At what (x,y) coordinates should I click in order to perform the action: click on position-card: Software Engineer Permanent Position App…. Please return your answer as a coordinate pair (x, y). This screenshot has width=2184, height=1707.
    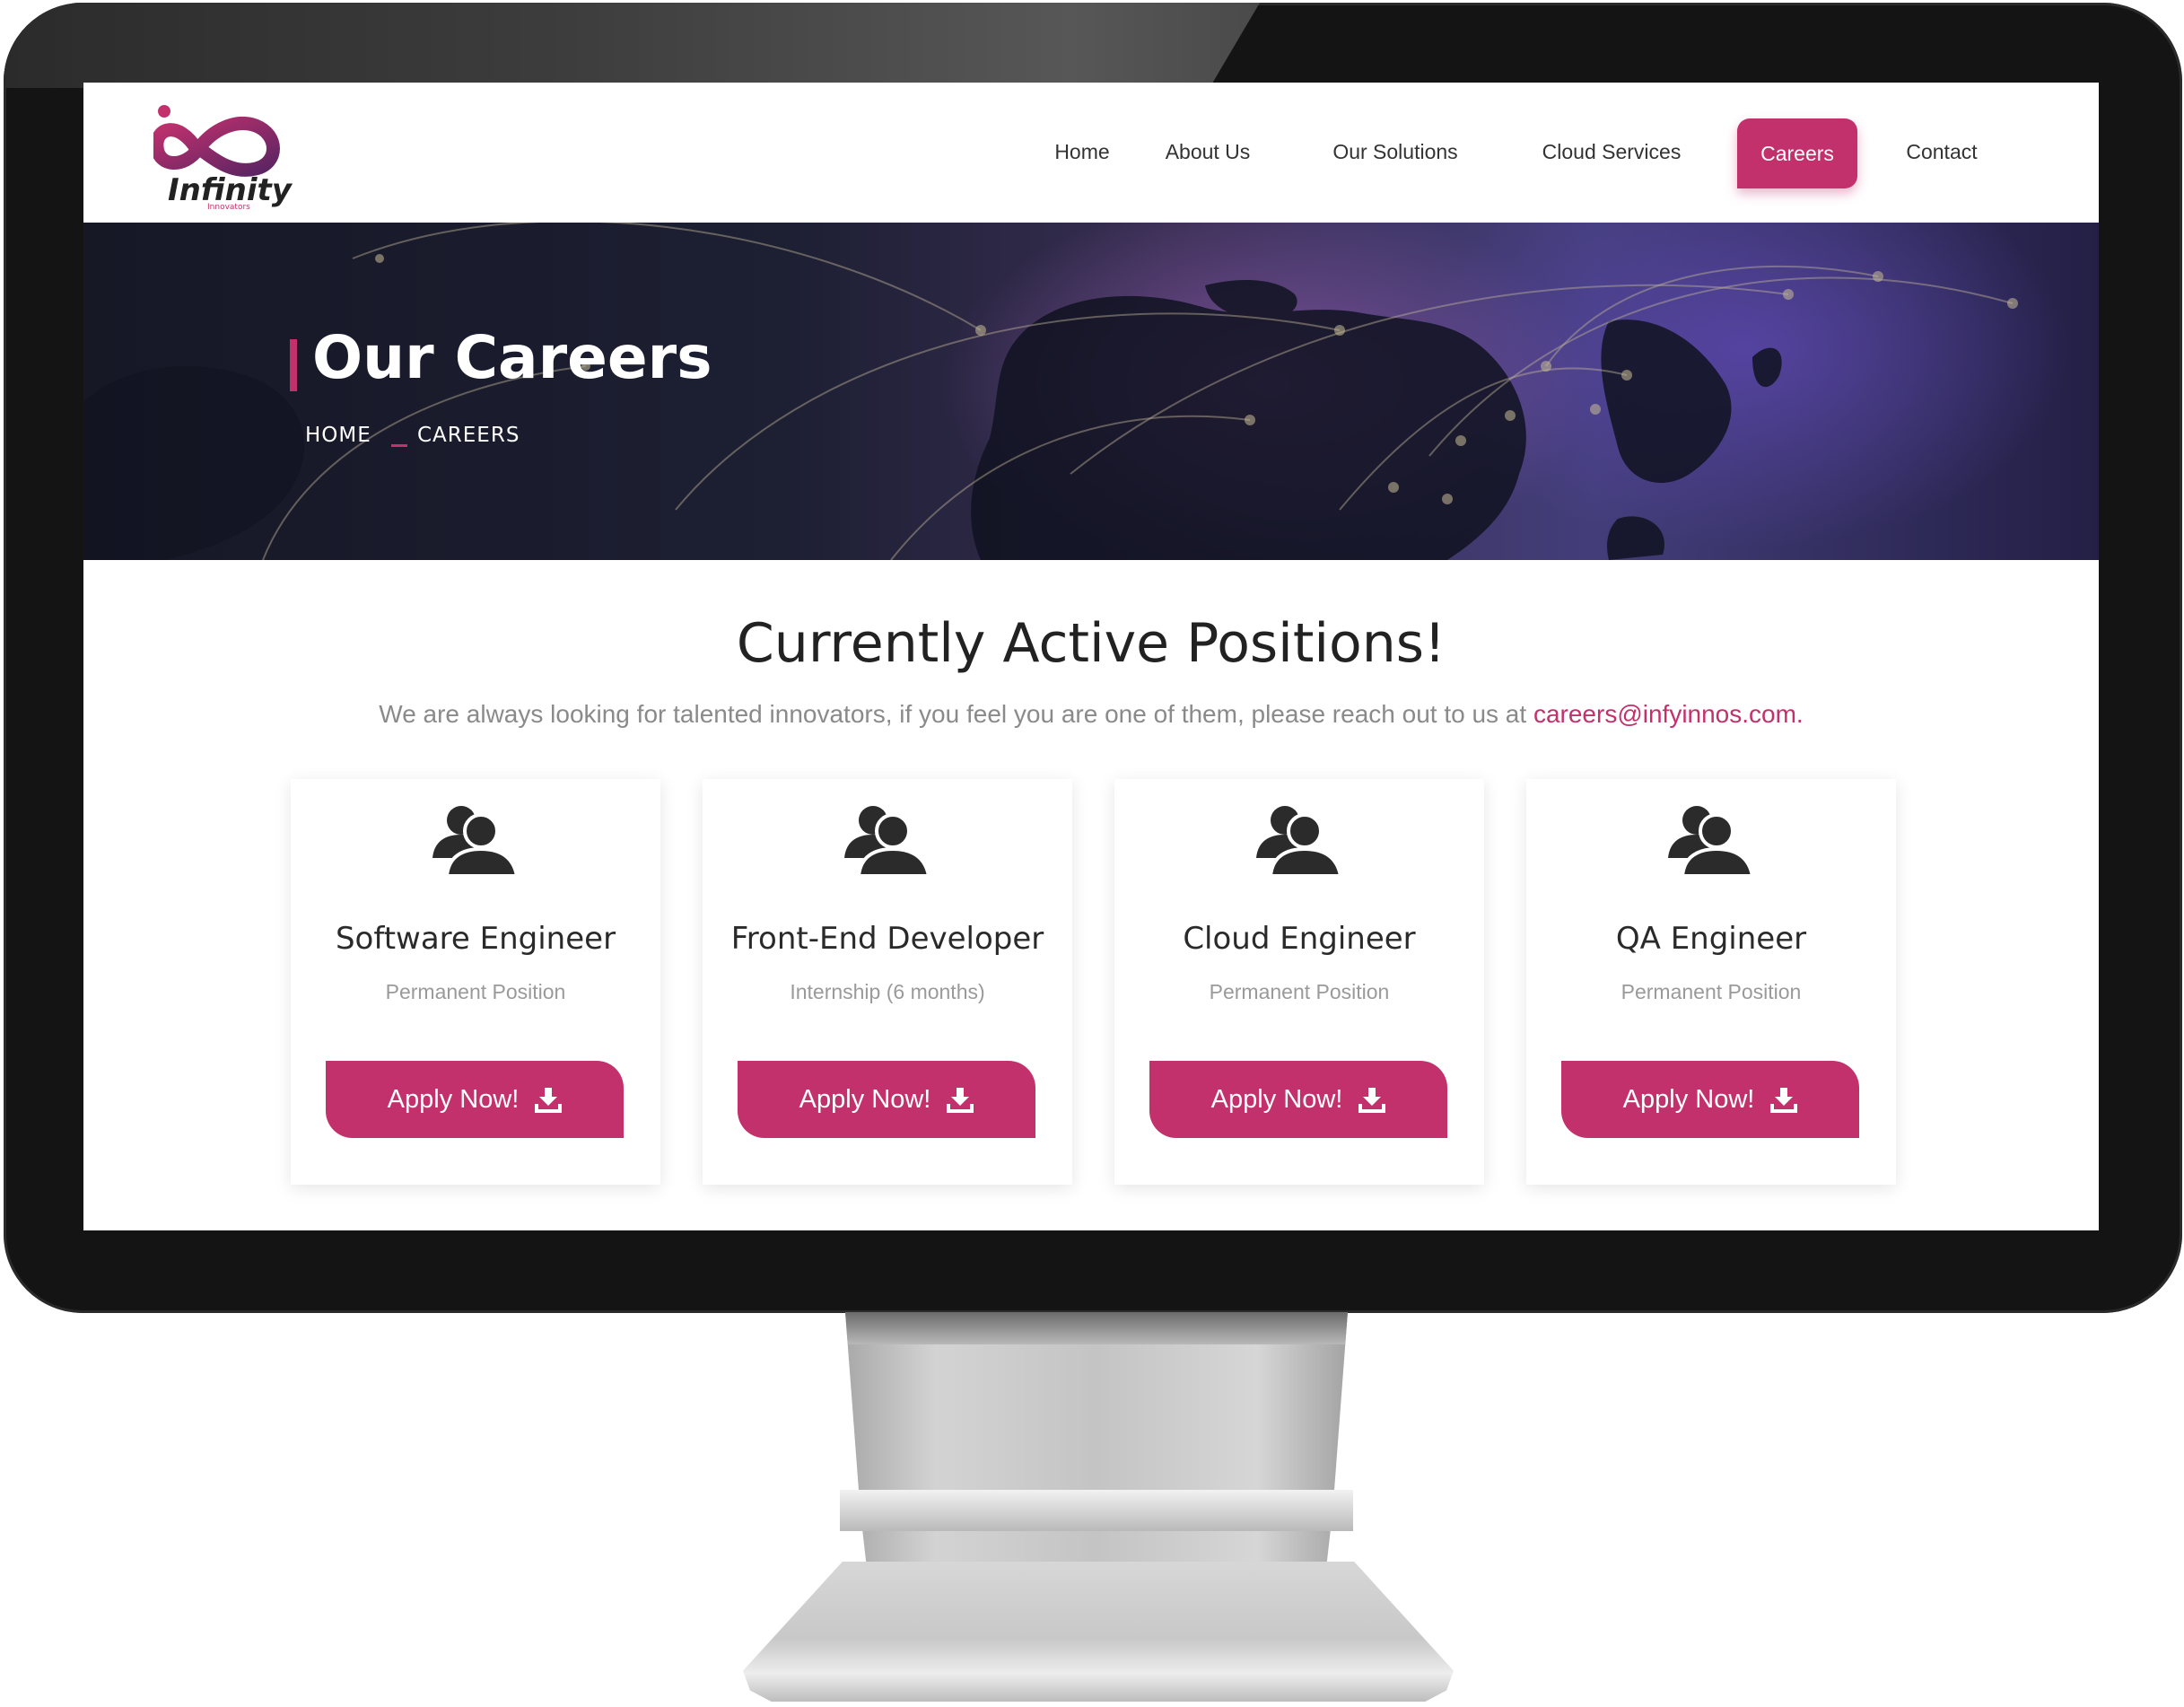
    Looking at the image, I should click on (475, 982).